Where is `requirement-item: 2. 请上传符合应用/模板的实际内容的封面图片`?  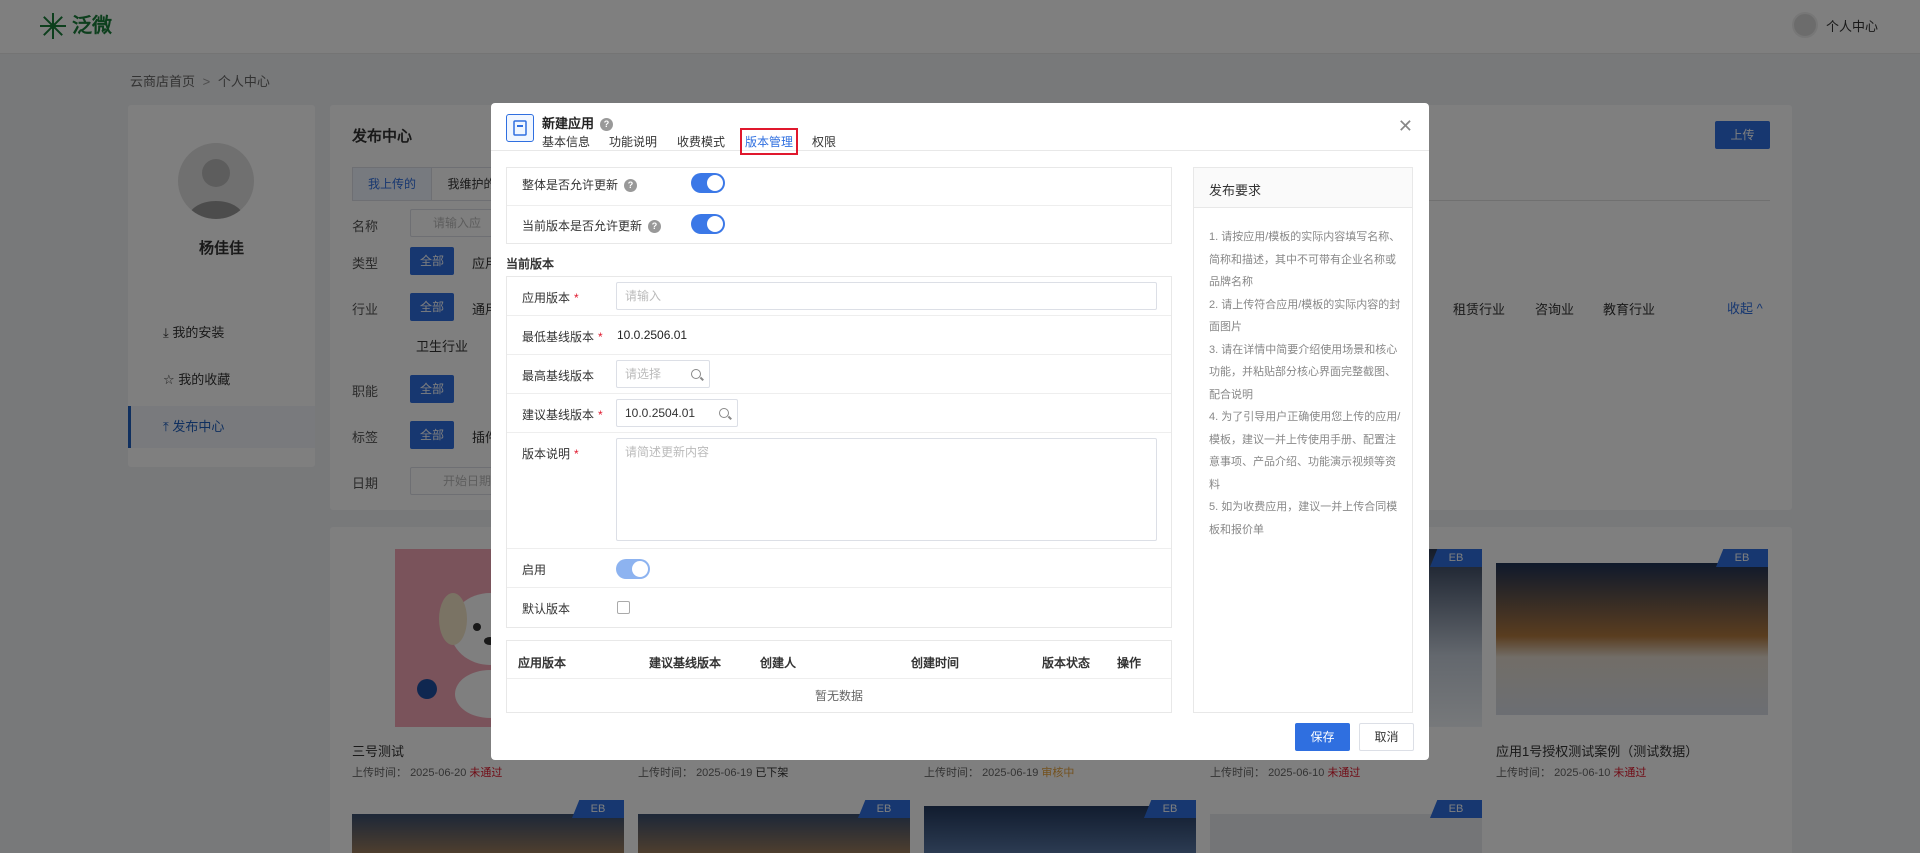 requirement-item: 2. 请上传符合应用/模板的实际内容的封面图片 is located at coordinates (1305, 316).